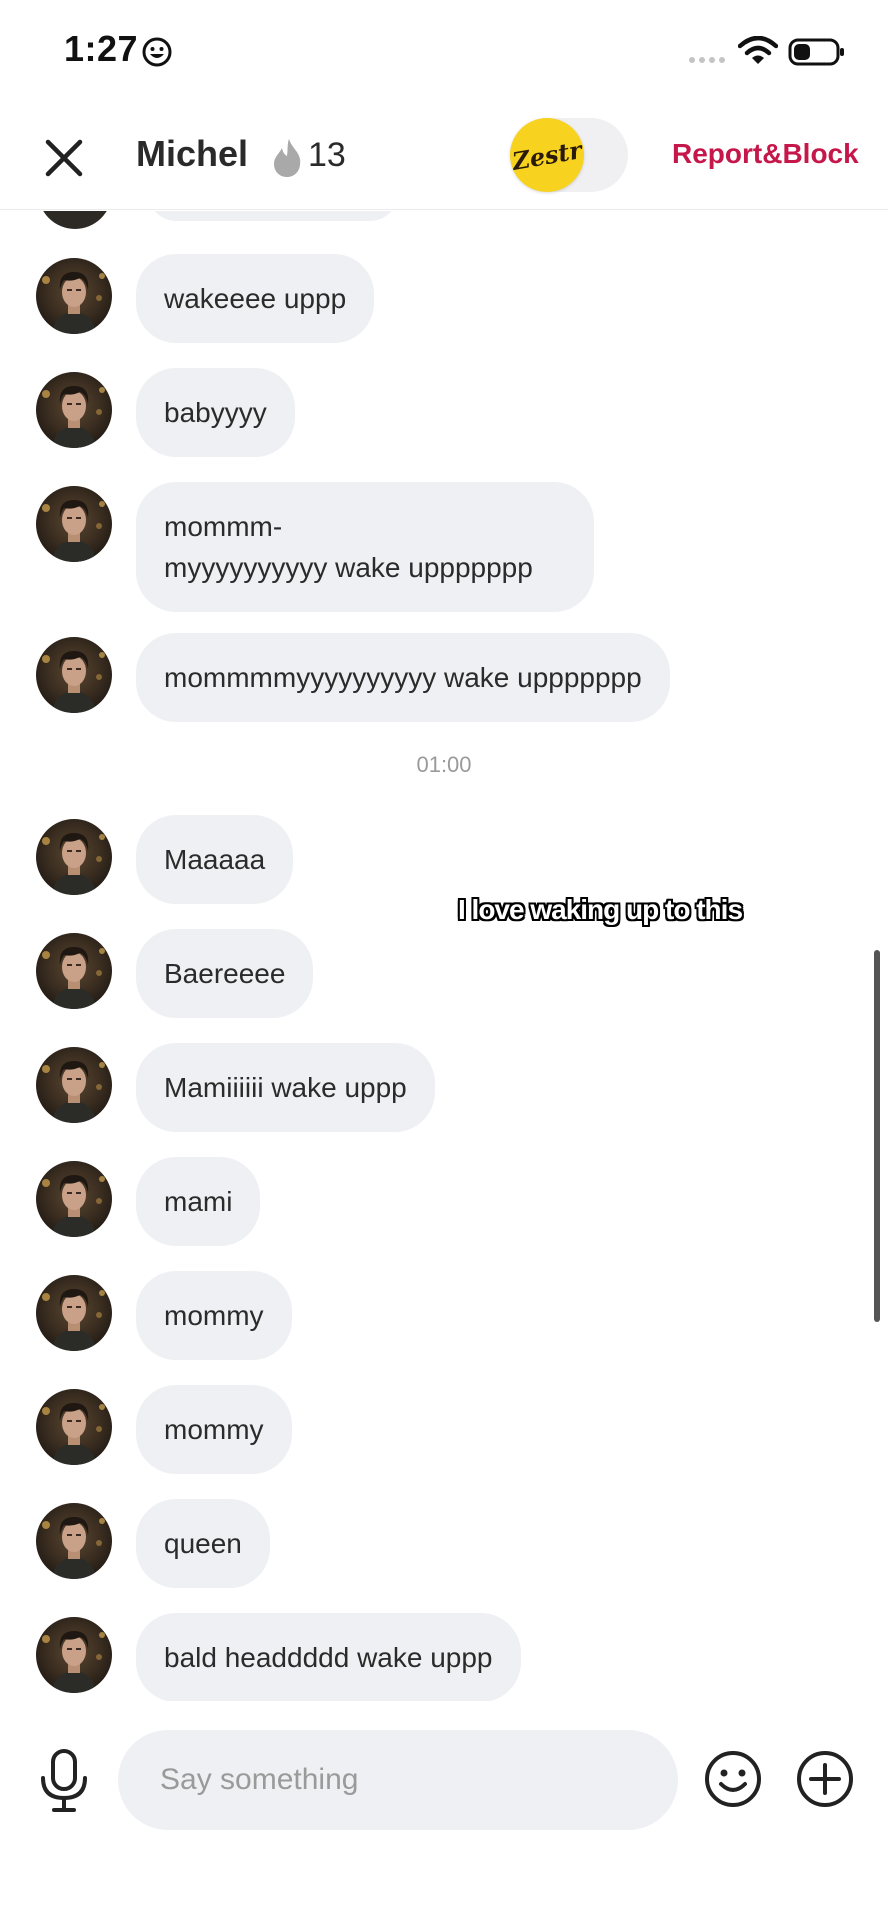  I want to click on message-bubble: bald headdddd wake uppp, so click(328, 1657).